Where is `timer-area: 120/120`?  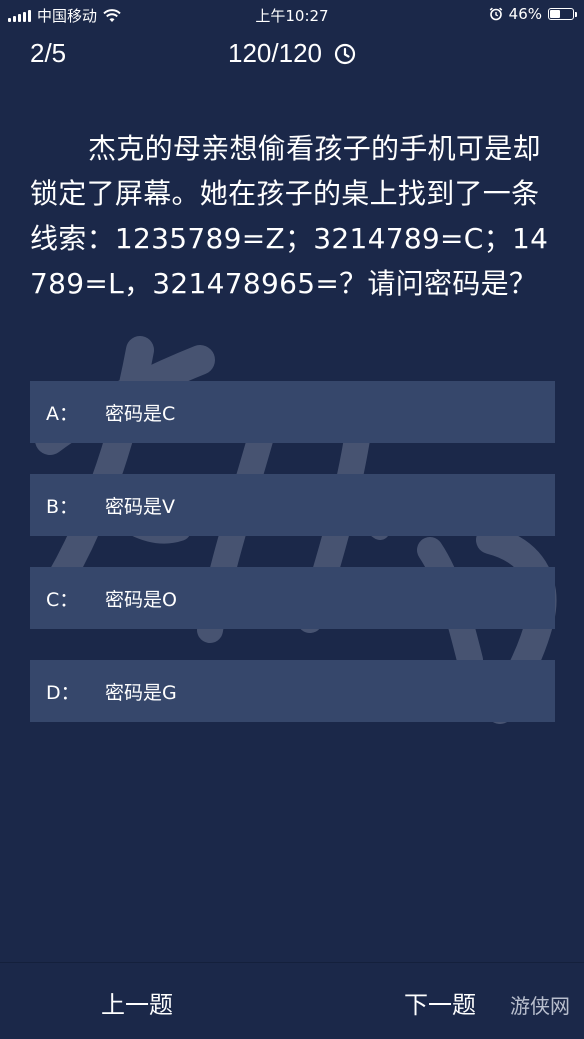
timer-area: 120/120 is located at coordinates (292, 53).